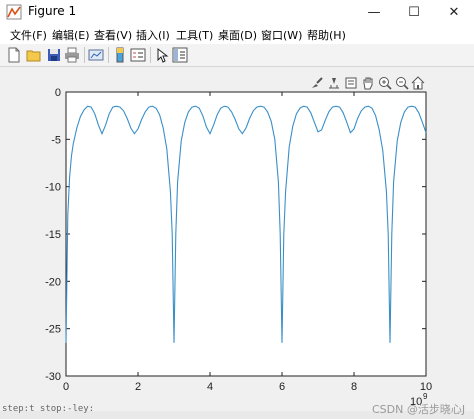 This screenshot has height=419, width=474. Describe the element at coordinates (14, 55) in the screenshot. I see `new-figure-icon` at that location.